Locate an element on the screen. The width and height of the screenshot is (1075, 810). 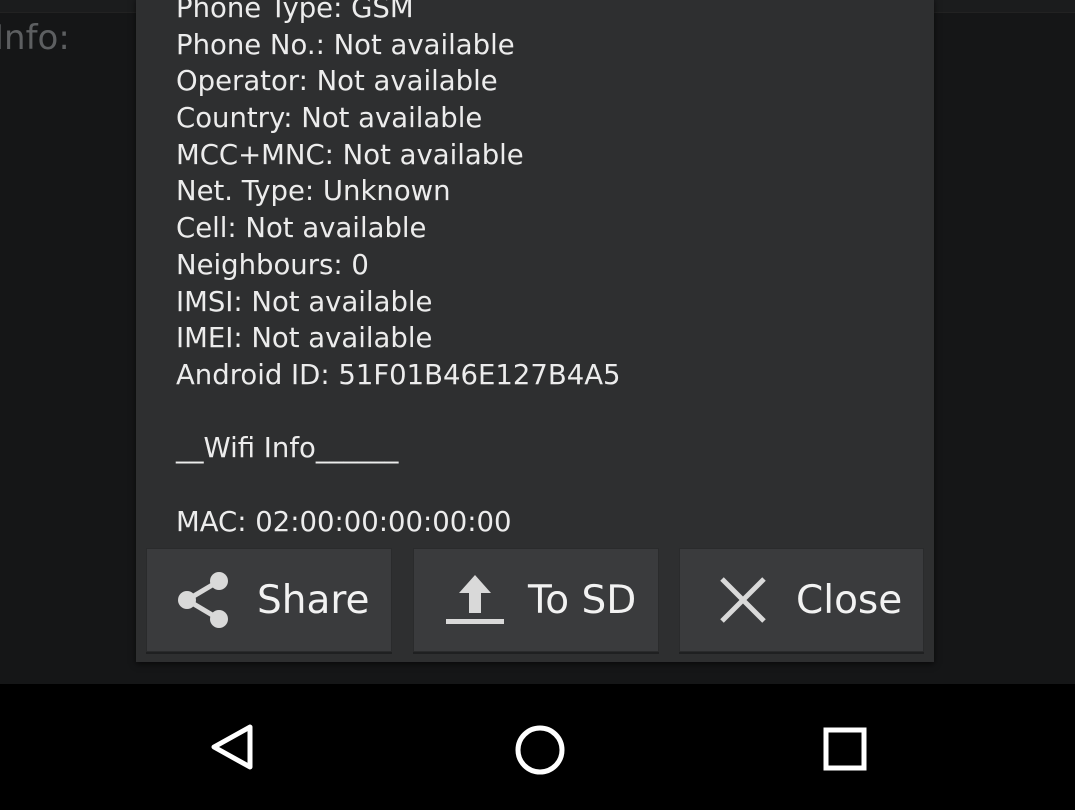
info-line: Phone No.: Not available is located at coordinates (345, 44).